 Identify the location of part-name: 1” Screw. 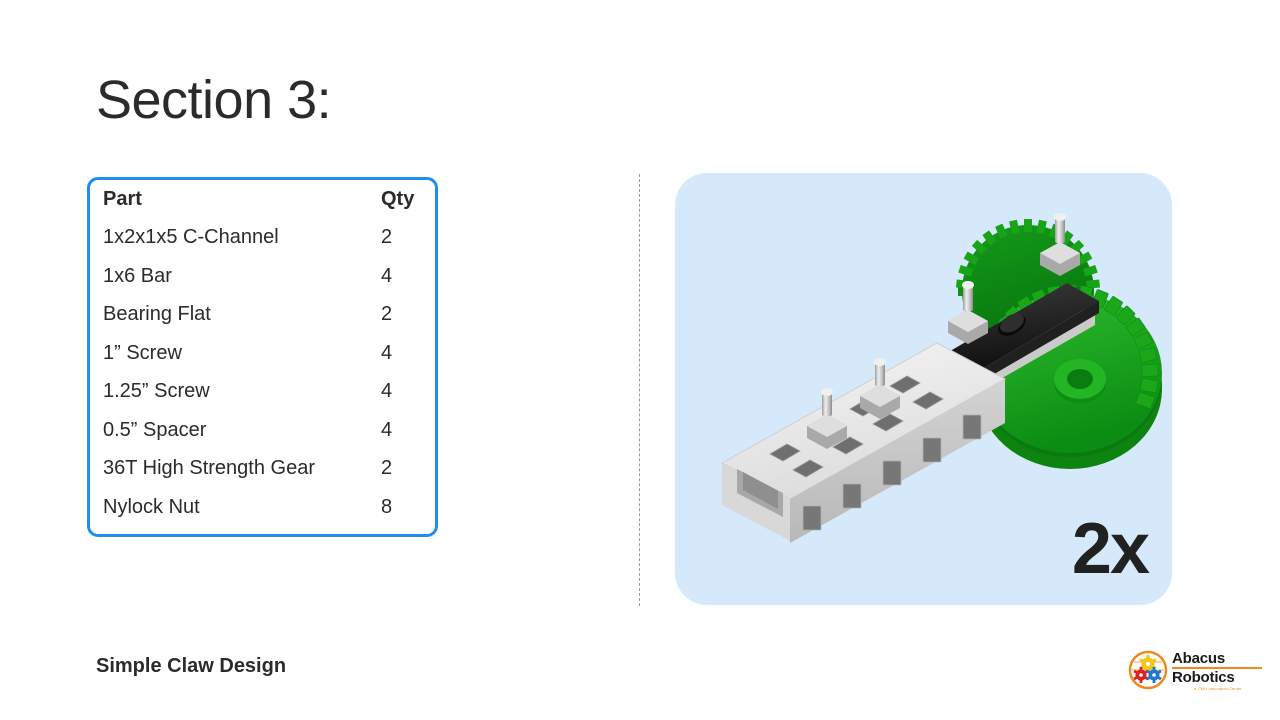
(142, 352).